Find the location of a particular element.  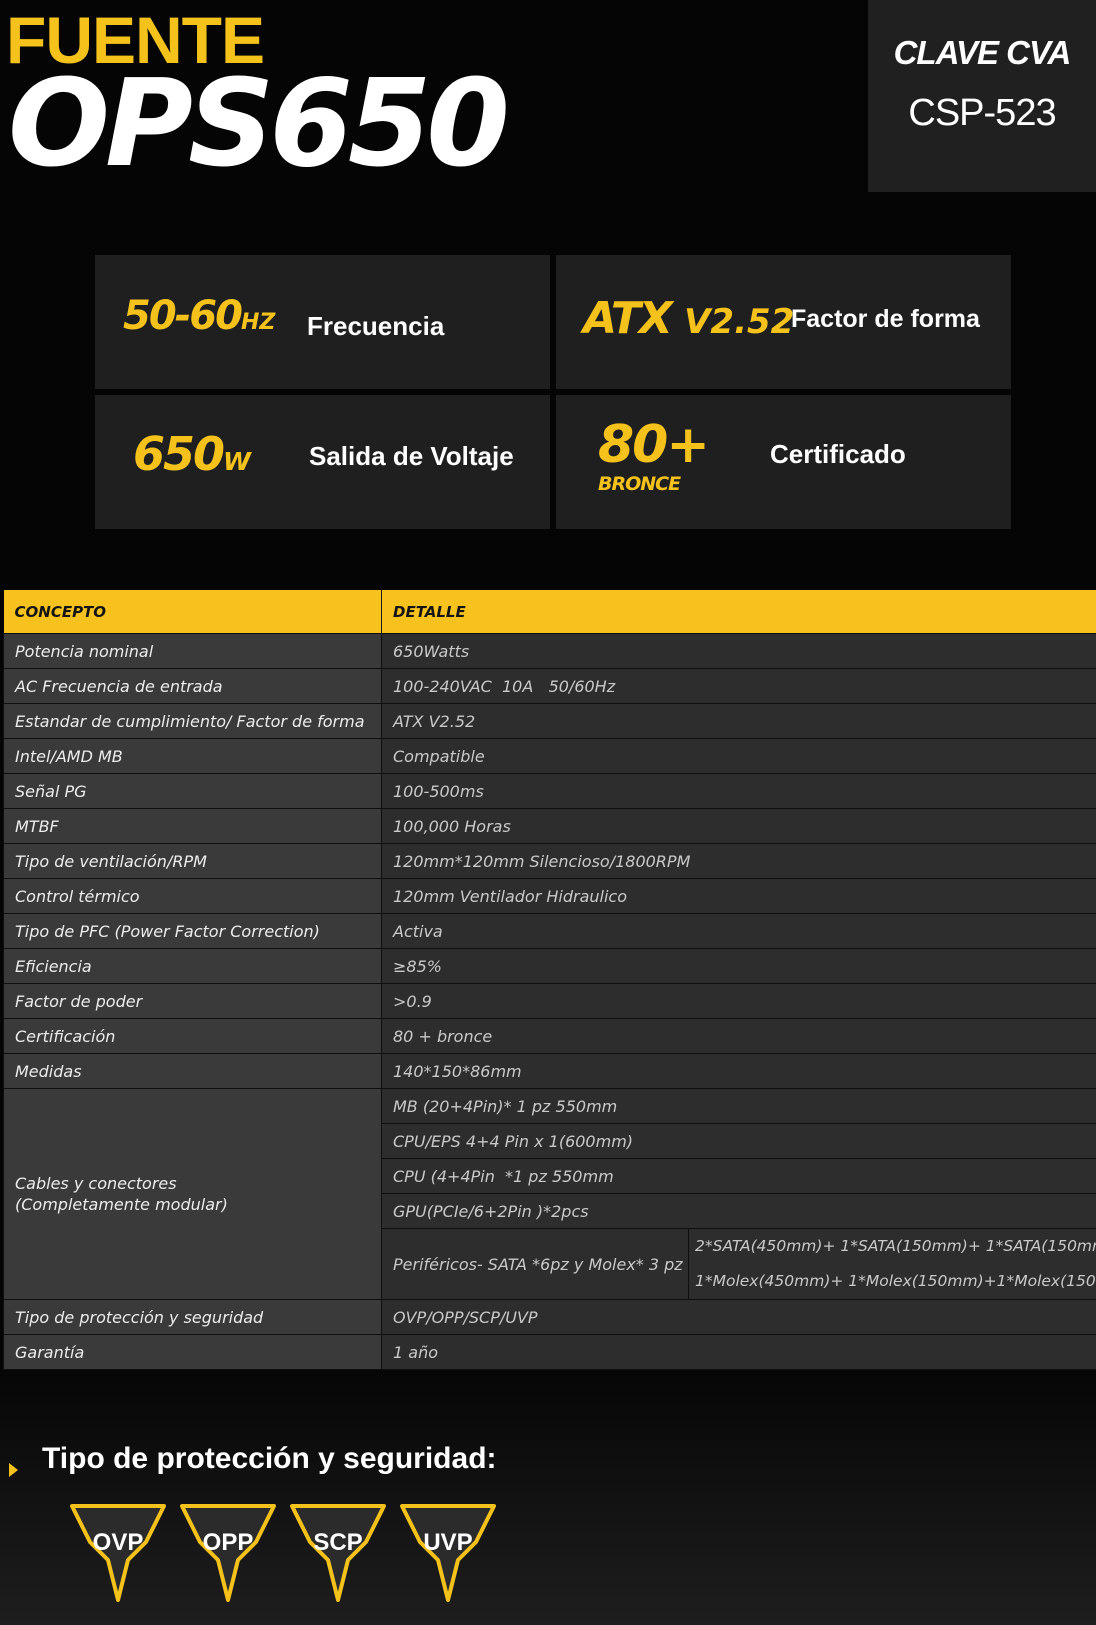

shield-badge-uvp: UVP is located at coordinates (448, 1553).